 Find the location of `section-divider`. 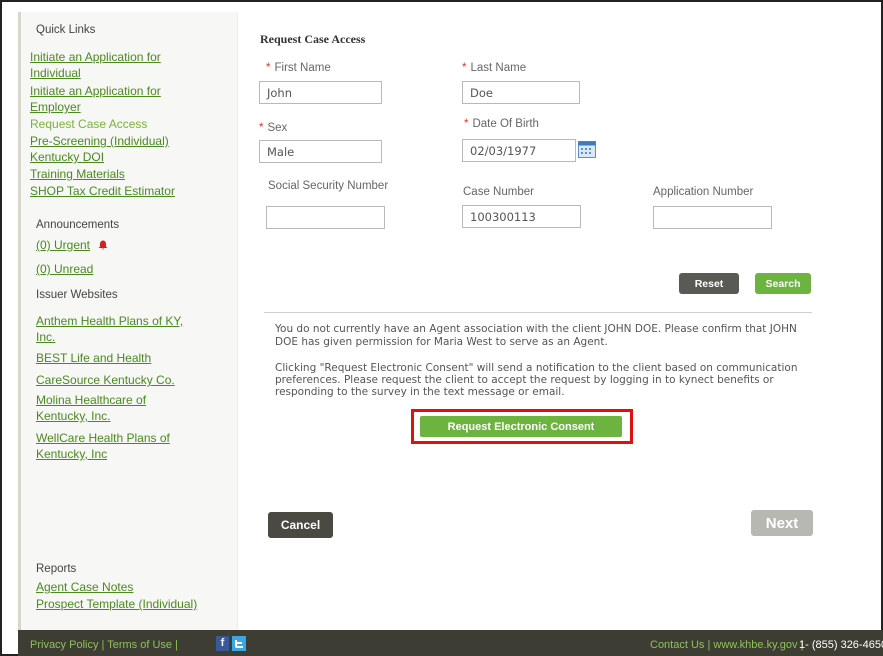

section-divider is located at coordinates (538, 312).